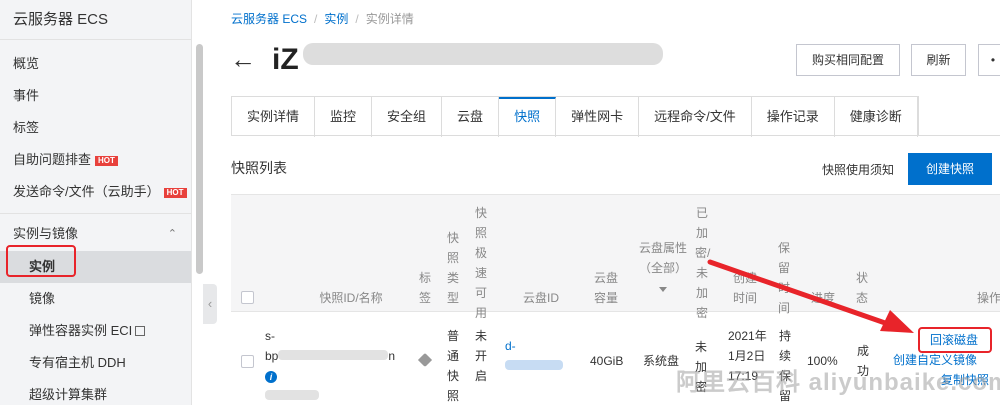 The image size is (1000, 405). I want to click on col-disk-id: 云盘ID, so click(540, 298).